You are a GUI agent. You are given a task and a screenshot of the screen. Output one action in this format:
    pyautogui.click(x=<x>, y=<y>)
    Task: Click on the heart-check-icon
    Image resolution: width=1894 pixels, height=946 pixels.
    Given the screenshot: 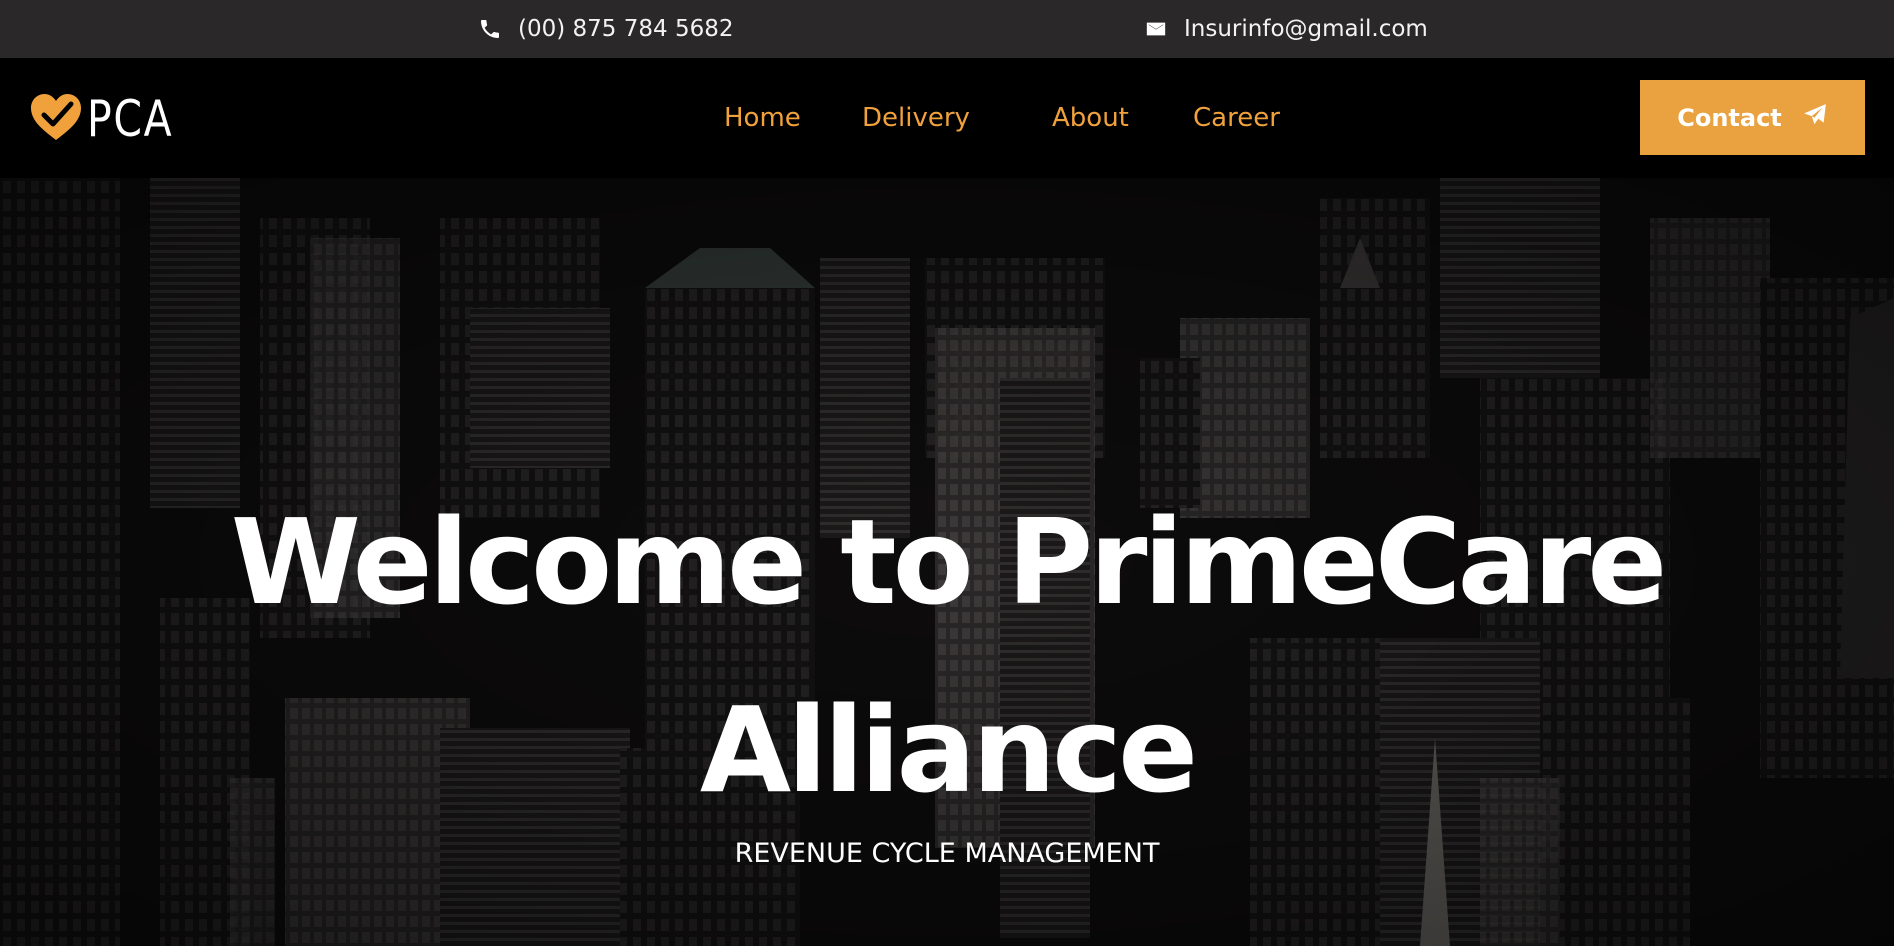 What is the action you would take?
    pyautogui.click(x=58, y=119)
    